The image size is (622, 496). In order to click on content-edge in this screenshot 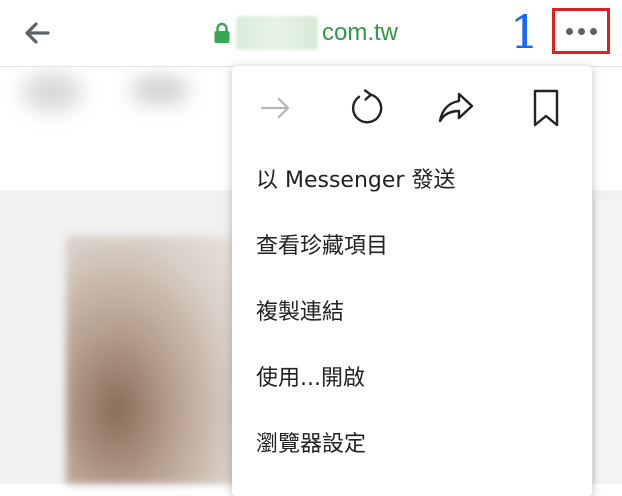, I will do `click(608, 342)`.